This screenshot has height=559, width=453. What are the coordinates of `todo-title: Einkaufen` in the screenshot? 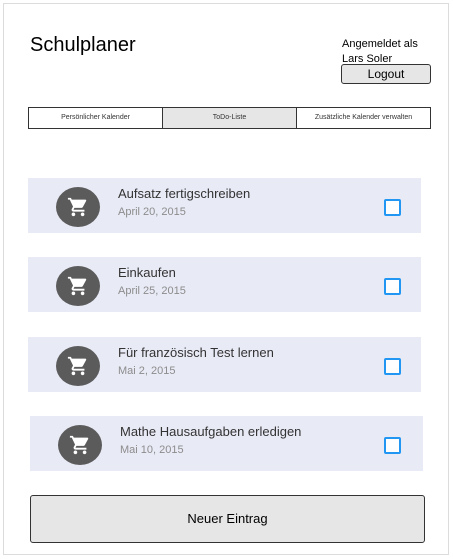 It's located at (147, 272).